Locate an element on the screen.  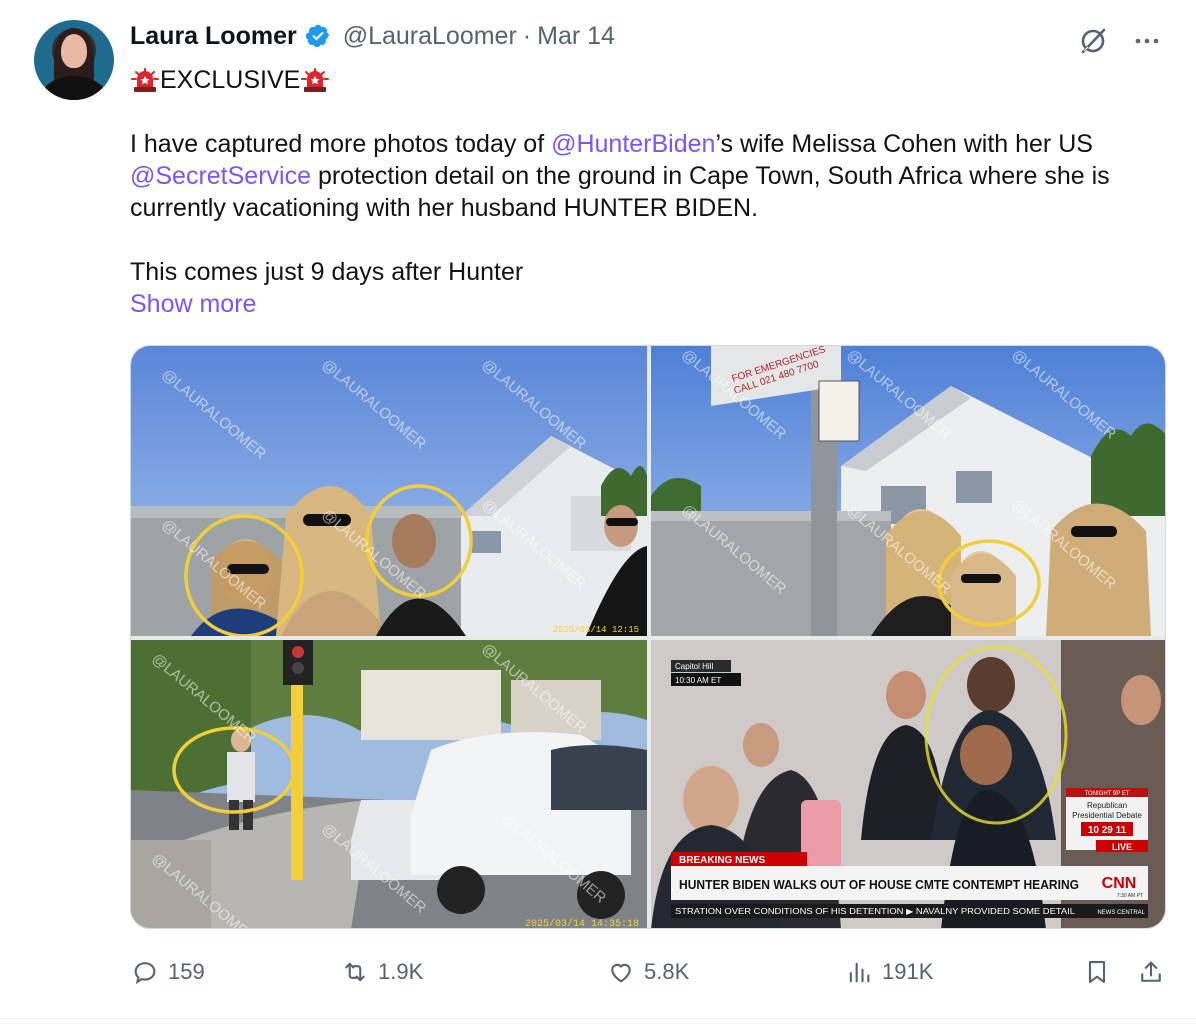
mention-hunterbiden: @HunterBiden is located at coordinates (633, 144).